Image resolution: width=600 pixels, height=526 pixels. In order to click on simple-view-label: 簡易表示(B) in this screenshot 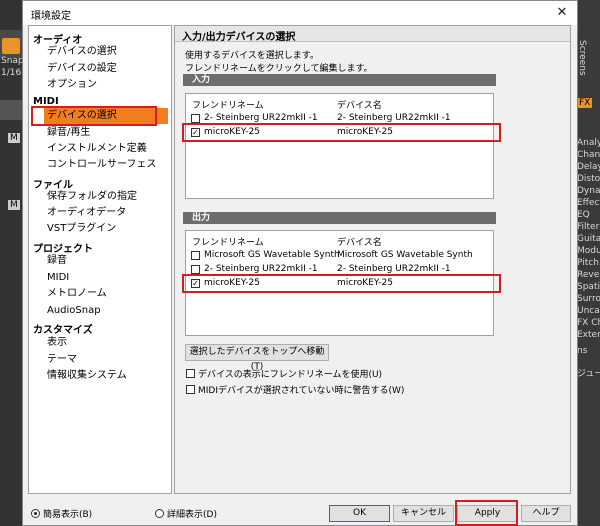, I will do `click(68, 515)`.